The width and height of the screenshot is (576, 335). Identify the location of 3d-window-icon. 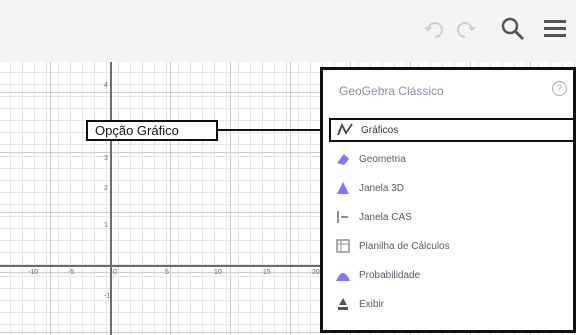
(343, 188).